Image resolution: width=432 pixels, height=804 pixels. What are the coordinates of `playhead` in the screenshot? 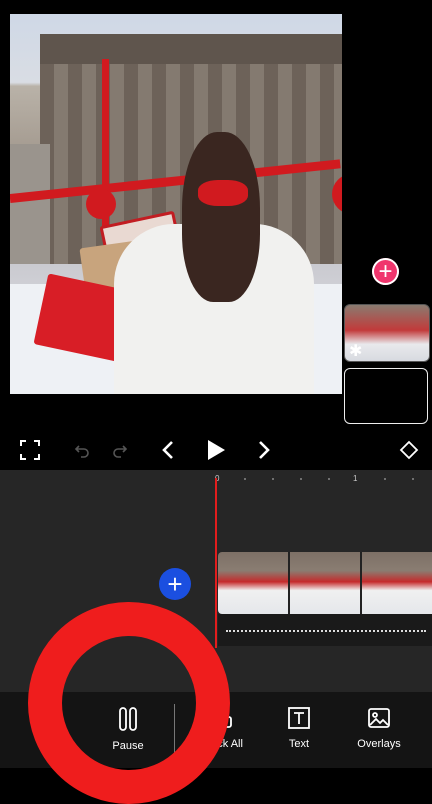 It's located at (216, 563).